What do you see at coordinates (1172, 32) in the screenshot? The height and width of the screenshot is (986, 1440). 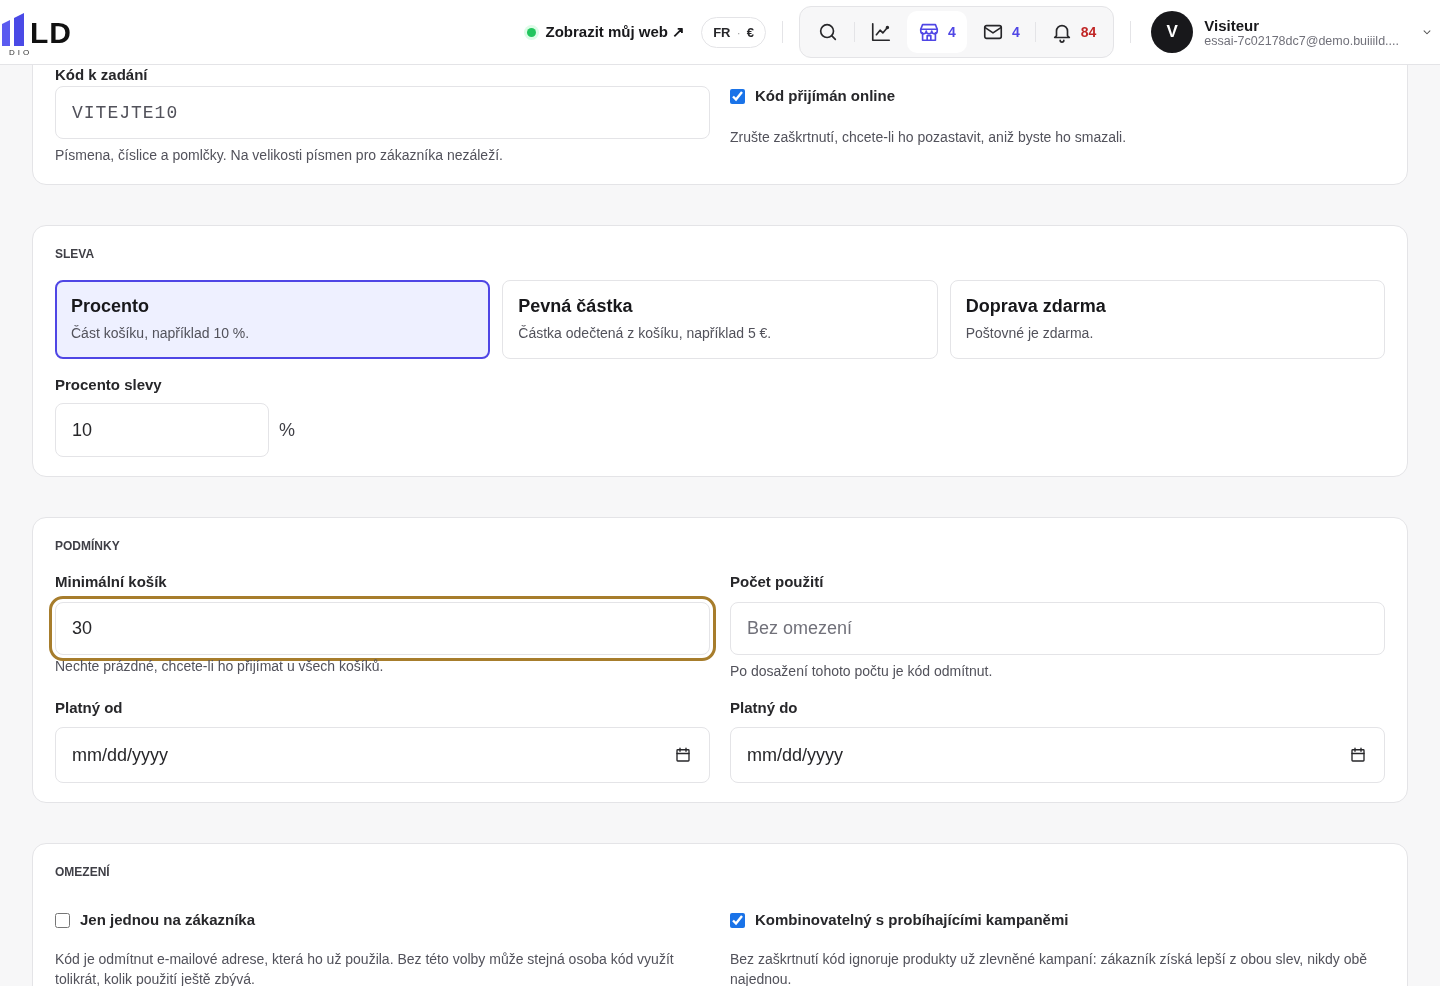 I see `avatar: V` at bounding box center [1172, 32].